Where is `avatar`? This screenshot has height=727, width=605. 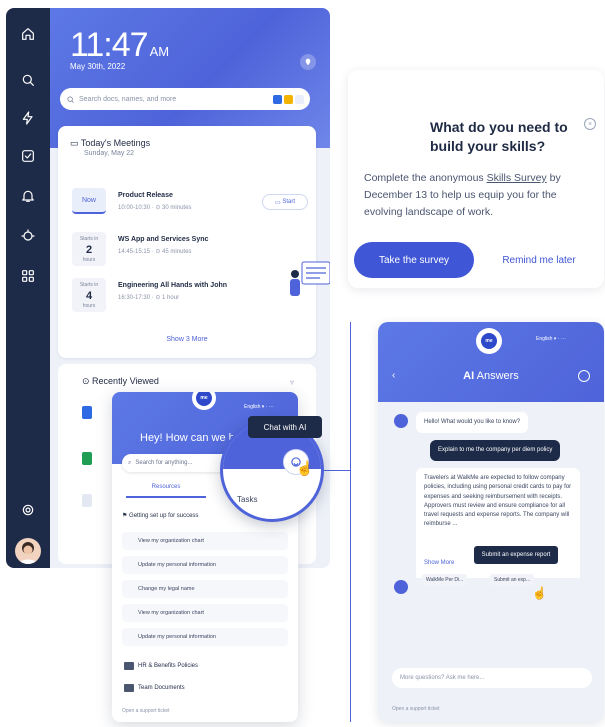 avatar is located at coordinates (28, 551).